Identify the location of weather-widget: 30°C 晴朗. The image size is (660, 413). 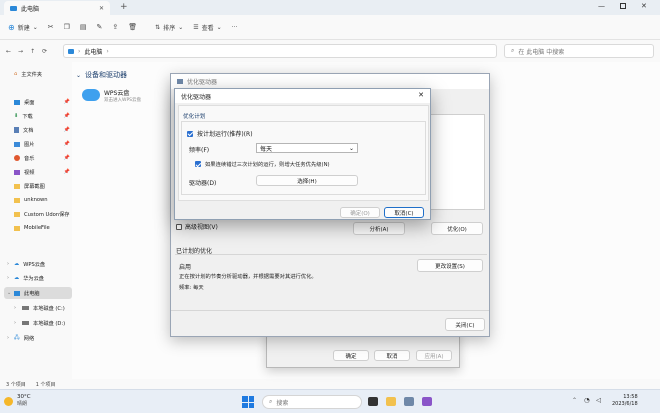
(17, 401).